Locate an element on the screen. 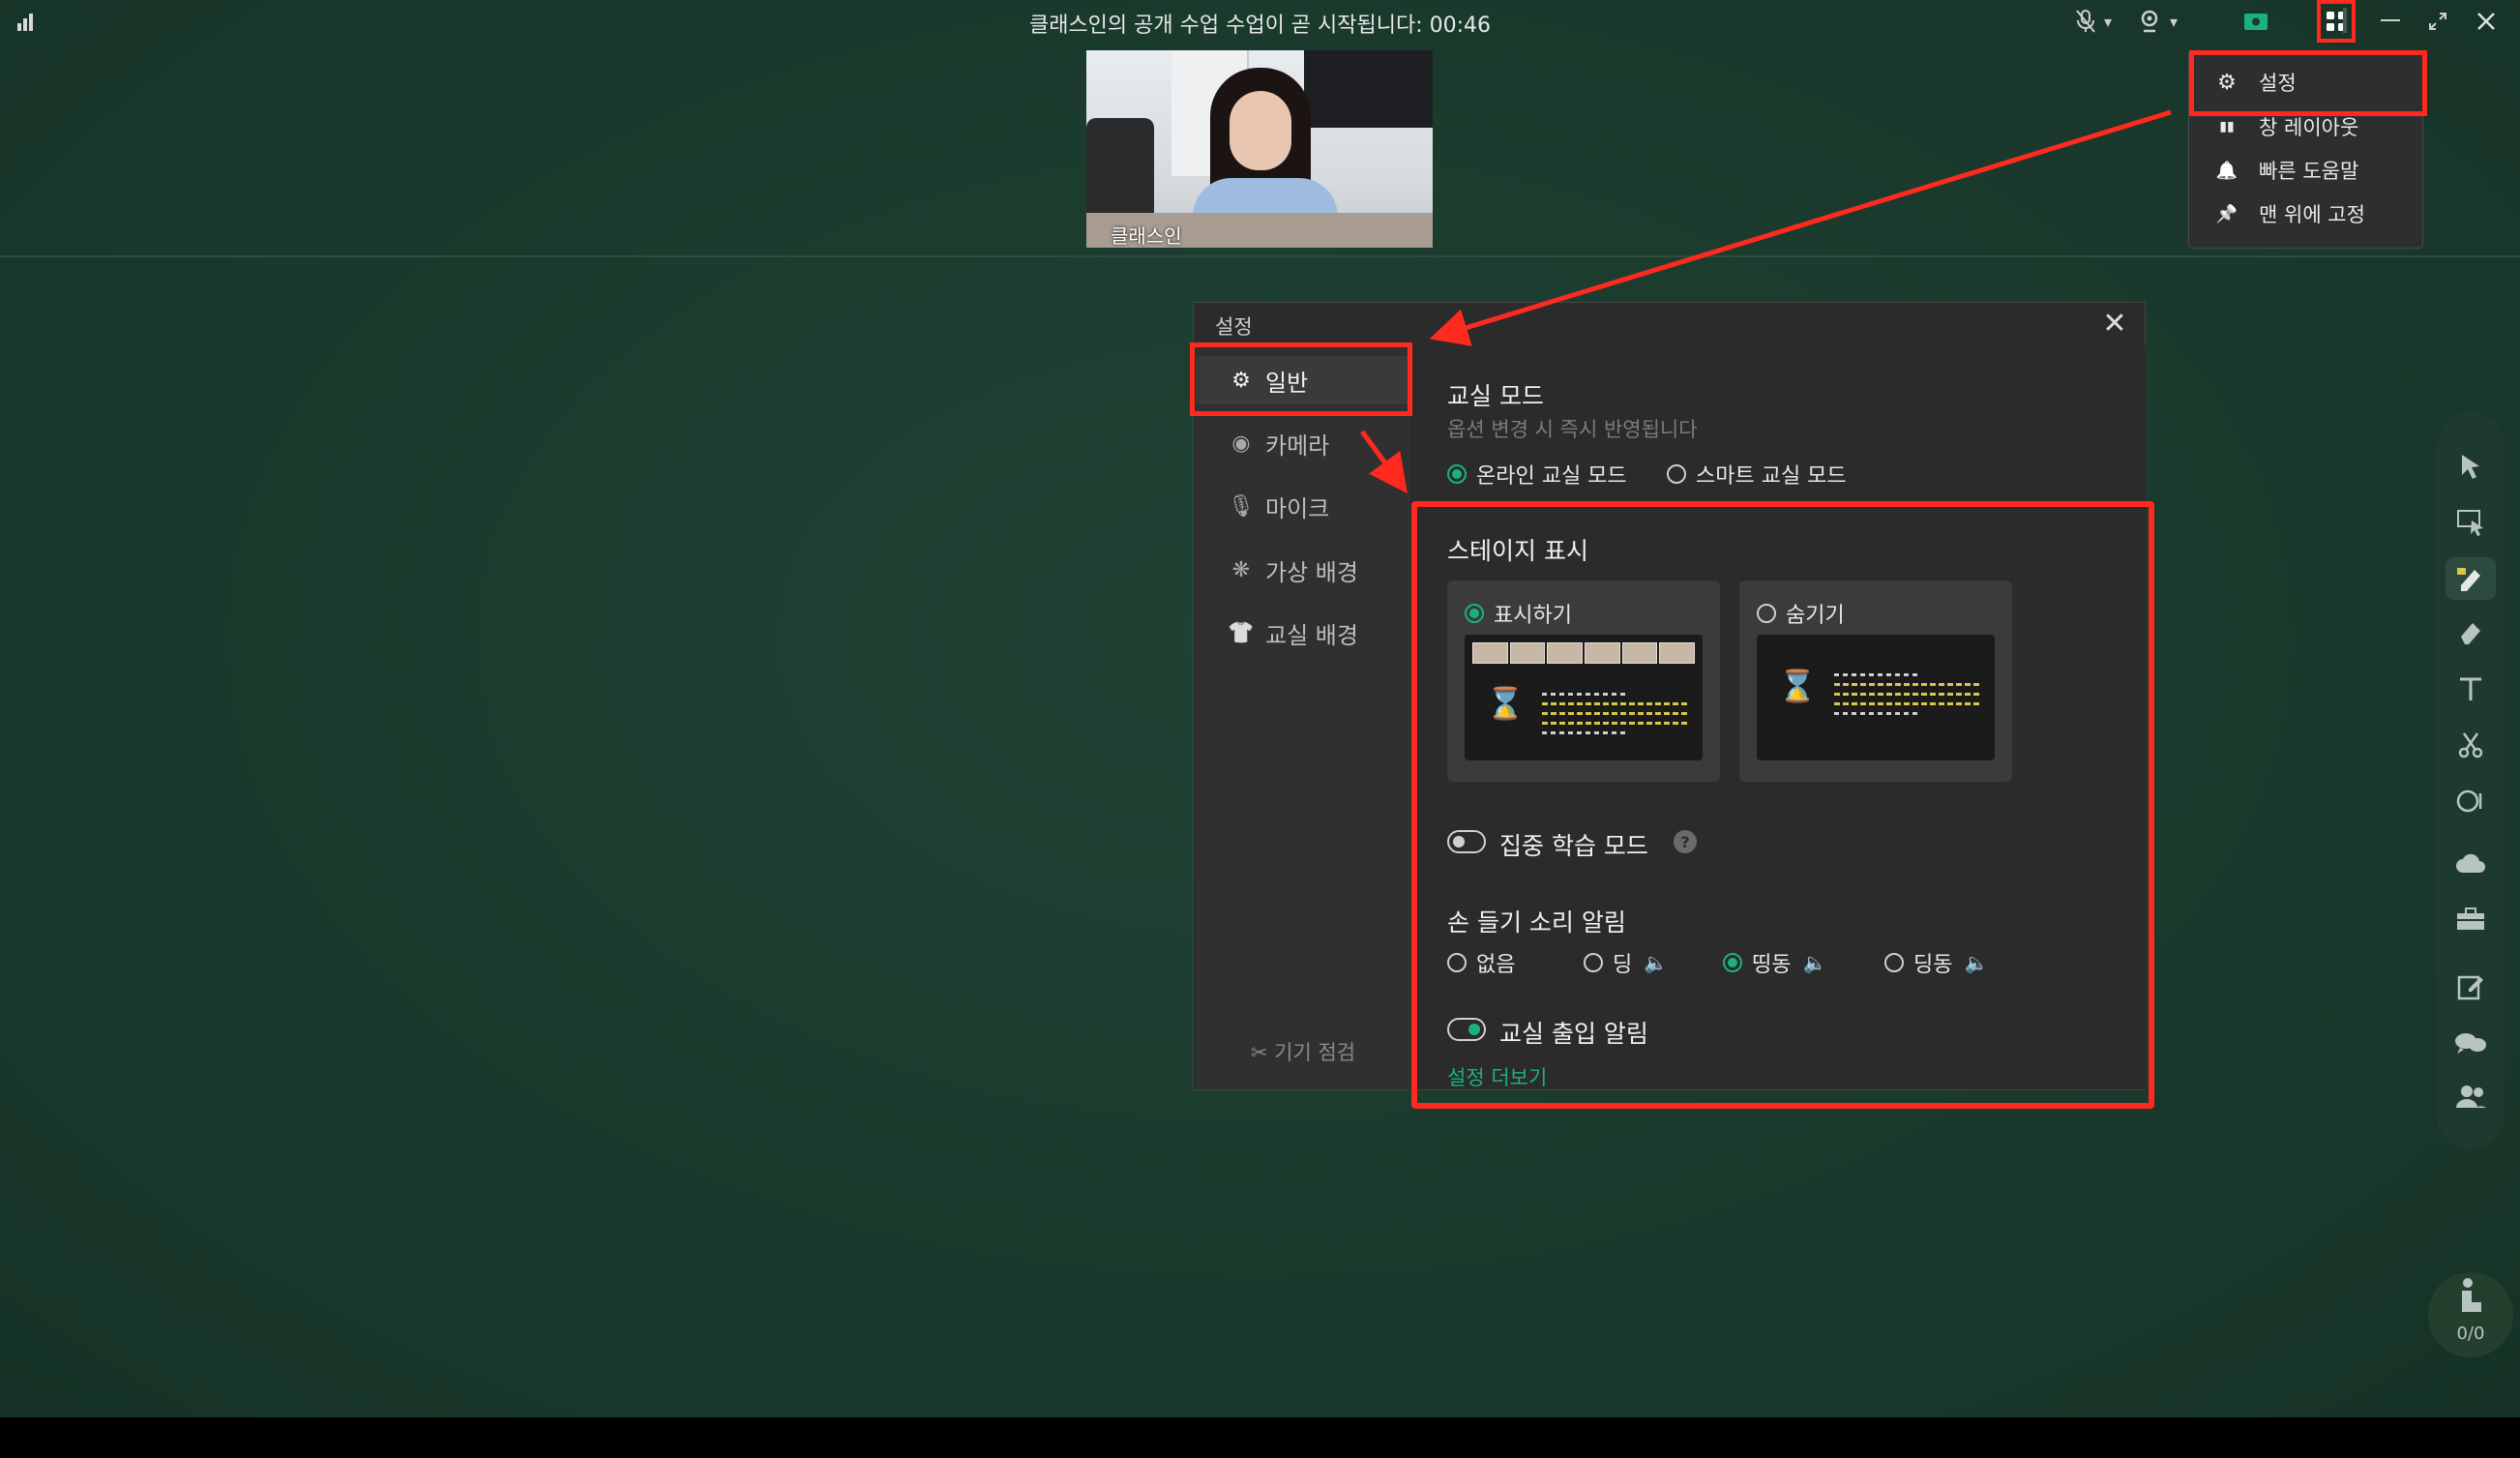 The height and width of the screenshot is (1458, 2520). sidebar-item-mic: 🎙 마이크 is located at coordinates (1303, 506).